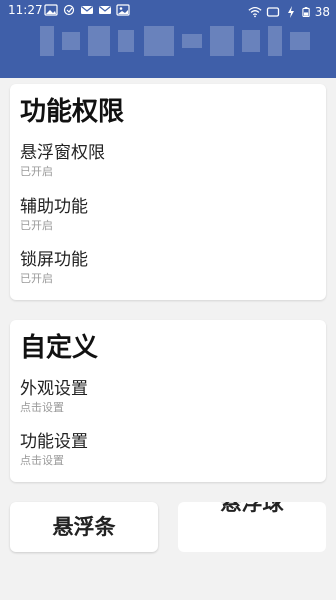  What do you see at coordinates (252, 508) in the screenshot?
I see `floating-ball-label: 悬浮球` at bounding box center [252, 508].